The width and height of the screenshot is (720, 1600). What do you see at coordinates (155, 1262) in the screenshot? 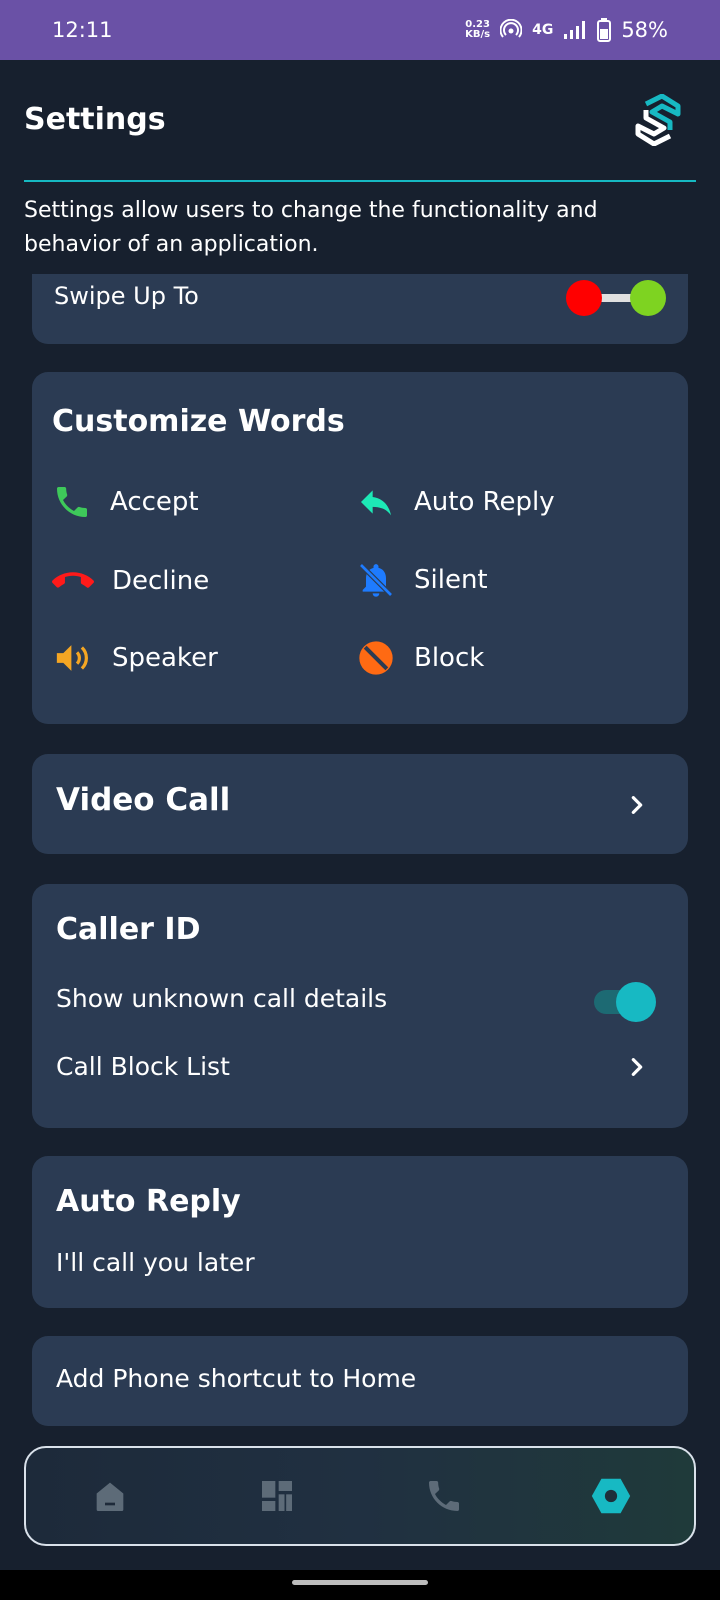
I see `auto-reply-message: I'll call you later` at bounding box center [155, 1262].